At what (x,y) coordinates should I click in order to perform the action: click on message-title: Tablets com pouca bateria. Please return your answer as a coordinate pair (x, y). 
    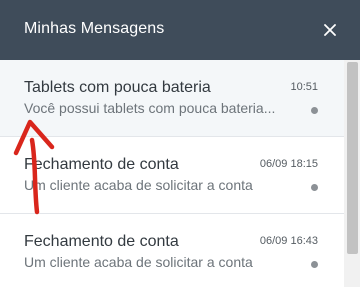
    Looking at the image, I should click on (117, 87).